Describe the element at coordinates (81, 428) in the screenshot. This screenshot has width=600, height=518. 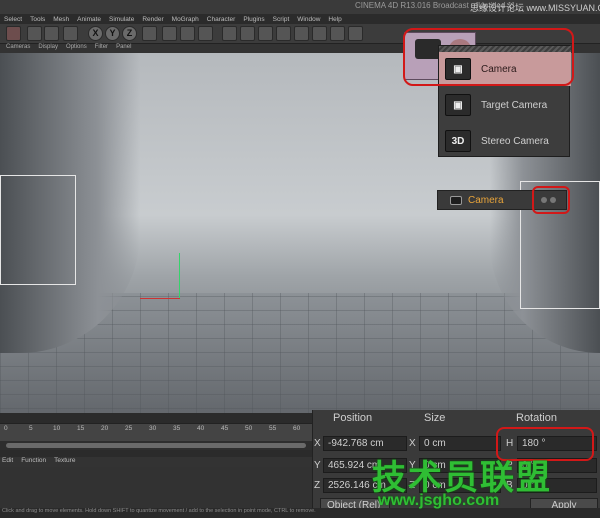
I see `timeline-tick: 15` at that location.